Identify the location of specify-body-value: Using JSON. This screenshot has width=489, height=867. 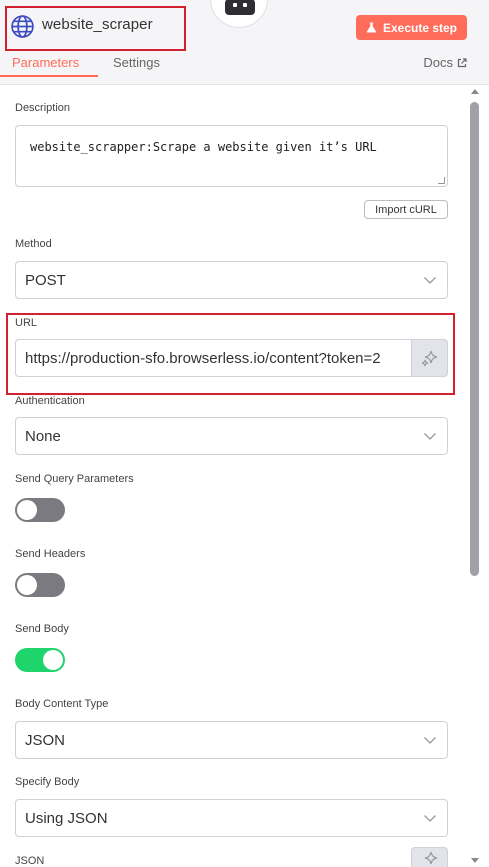
(66, 818).